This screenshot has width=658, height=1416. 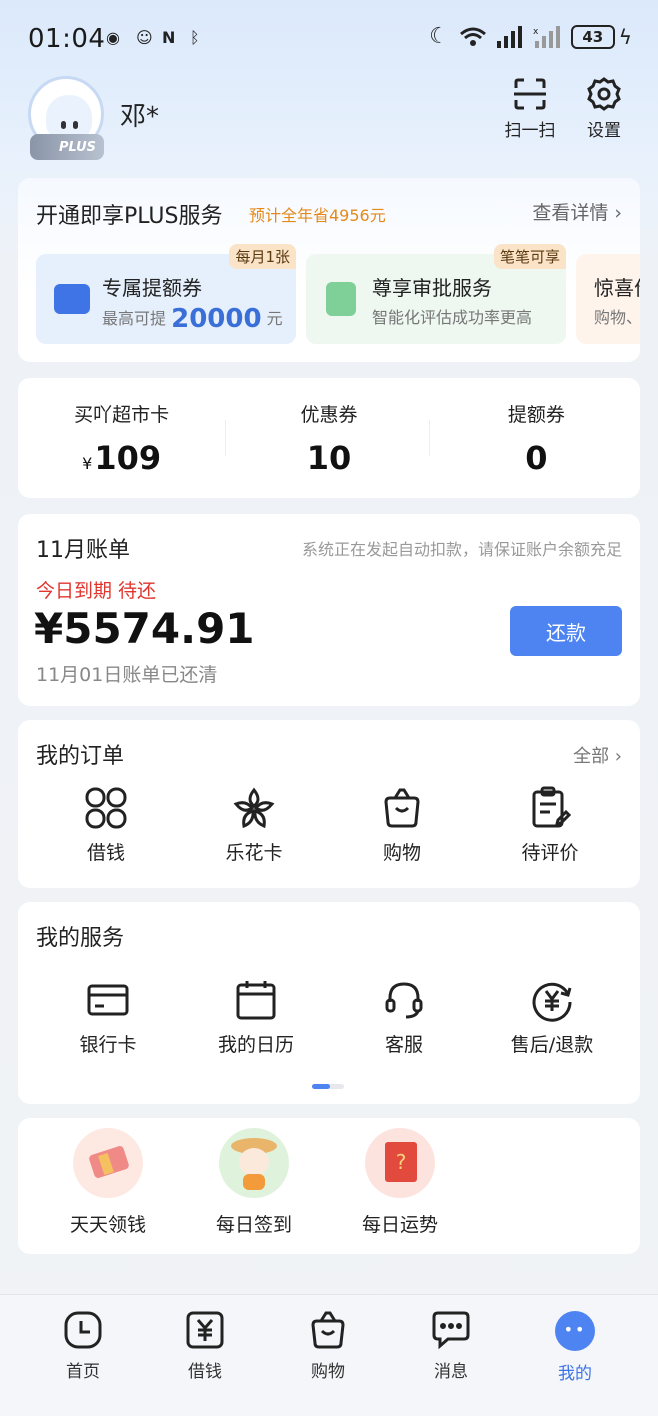 What do you see at coordinates (404, 1000) in the screenshot?
I see `headset-icon` at bounding box center [404, 1000].